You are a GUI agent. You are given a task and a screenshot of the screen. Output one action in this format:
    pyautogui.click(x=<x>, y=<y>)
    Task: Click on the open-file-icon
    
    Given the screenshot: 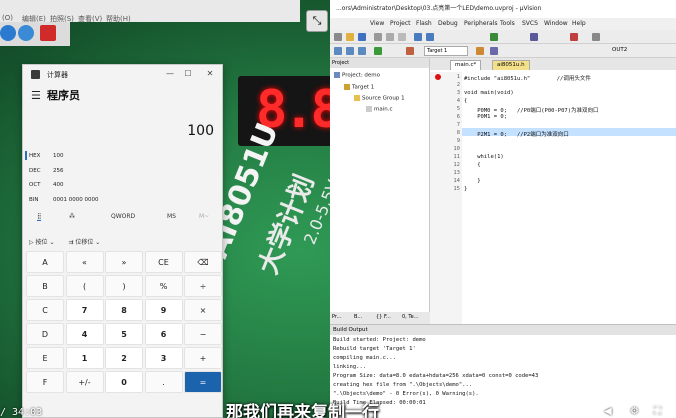 What is the action you would take?
    pyautogui.click(x=350, y=37)
    